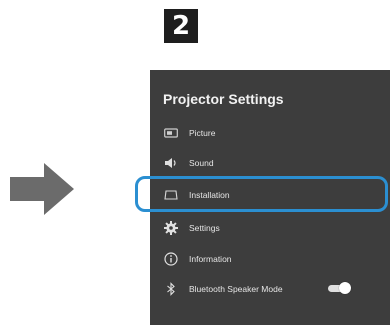 Image resolution: width=390 pixels, height=325 pixels. I want to click on right-arrow-icon, so click(42, 189).